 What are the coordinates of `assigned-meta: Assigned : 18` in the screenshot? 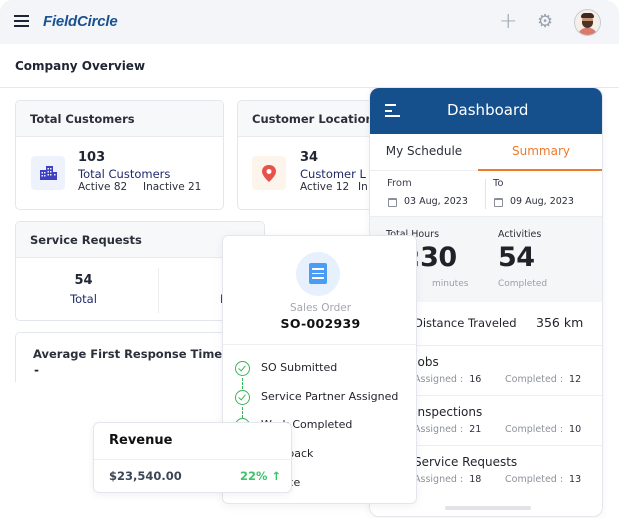 It's located at (447, 479).